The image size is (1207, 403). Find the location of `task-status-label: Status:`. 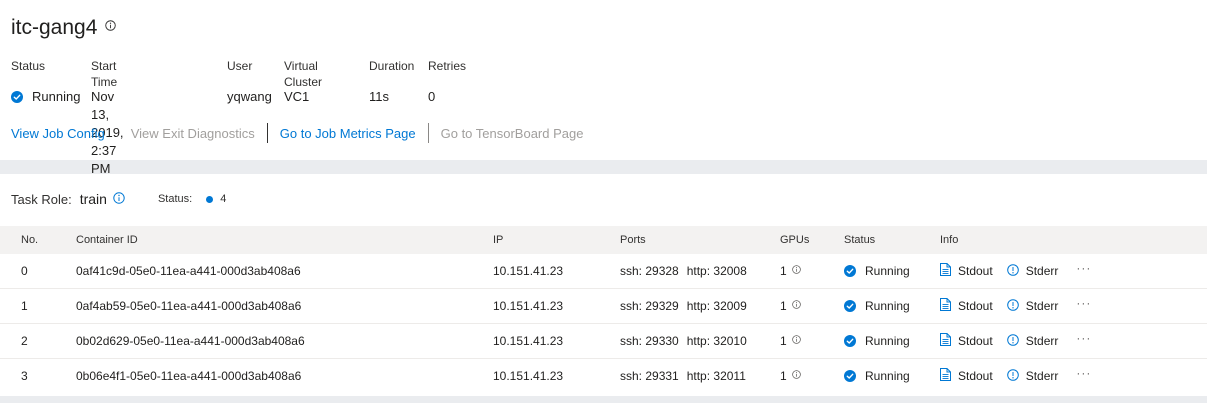

task-status-label: Status: is located at coordinates (175, 199).